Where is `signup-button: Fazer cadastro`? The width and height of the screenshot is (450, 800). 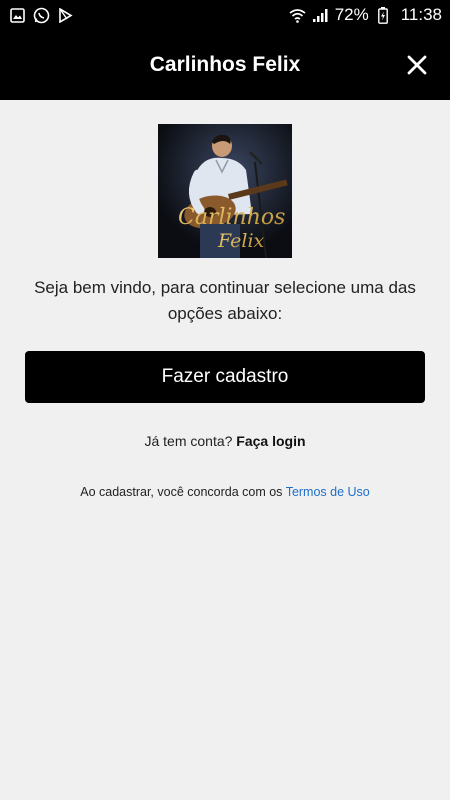
signup-button: Fazer cadastro is located at coordinates (225, 377).